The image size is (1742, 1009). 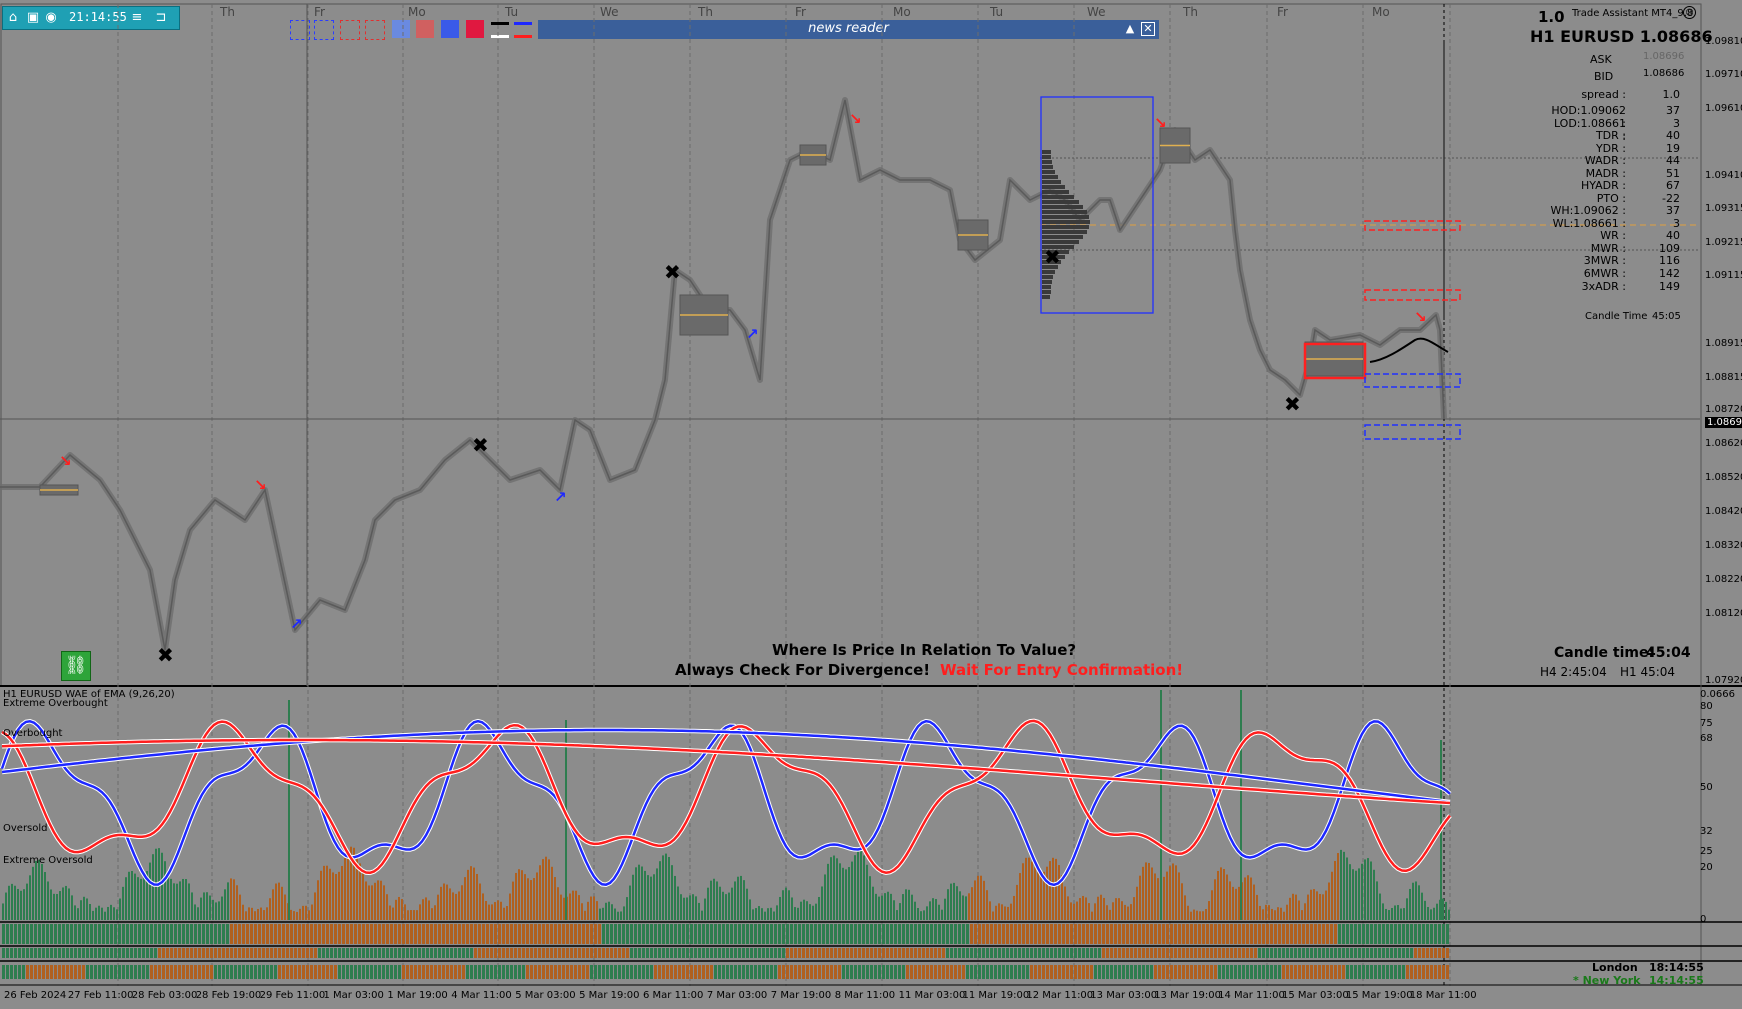 I want to click on link-icon: ⛓, so click(x=76, y=666).